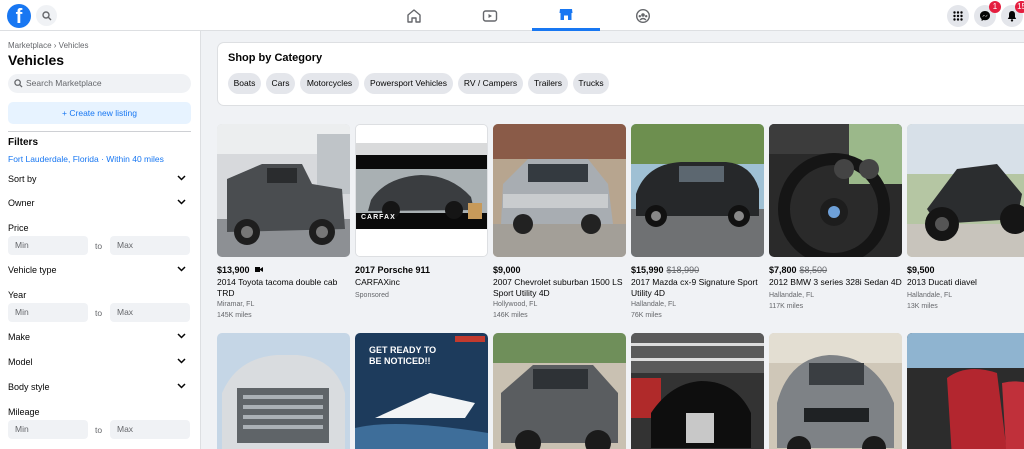 The image size is (1024, 449). I want to click on search-input: Search Marketplace, so click(99, 83).